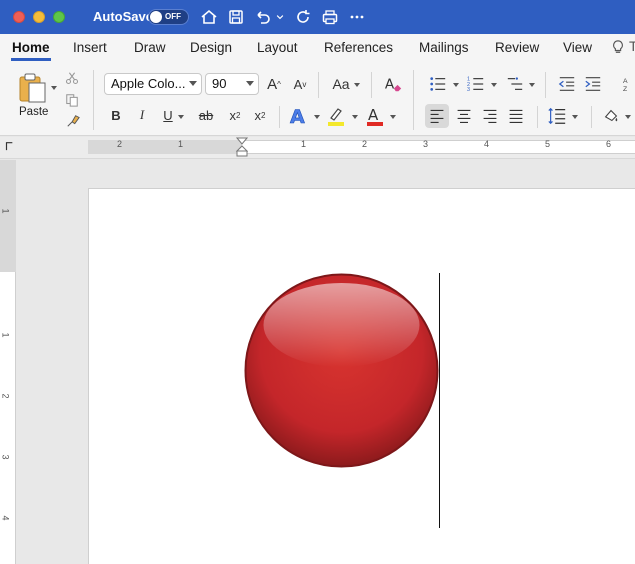  What do you see at coordinates (168, 115) in the screenshot?
I see `underline-button: U` at bounding box center [168, 115].